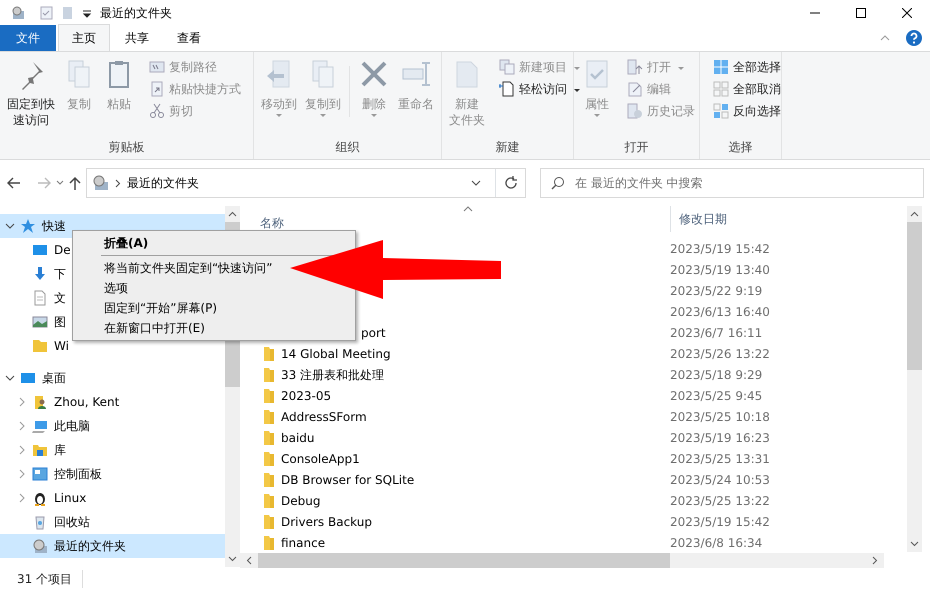  I want to click on file-name: 2023-05, so click(306, 396).